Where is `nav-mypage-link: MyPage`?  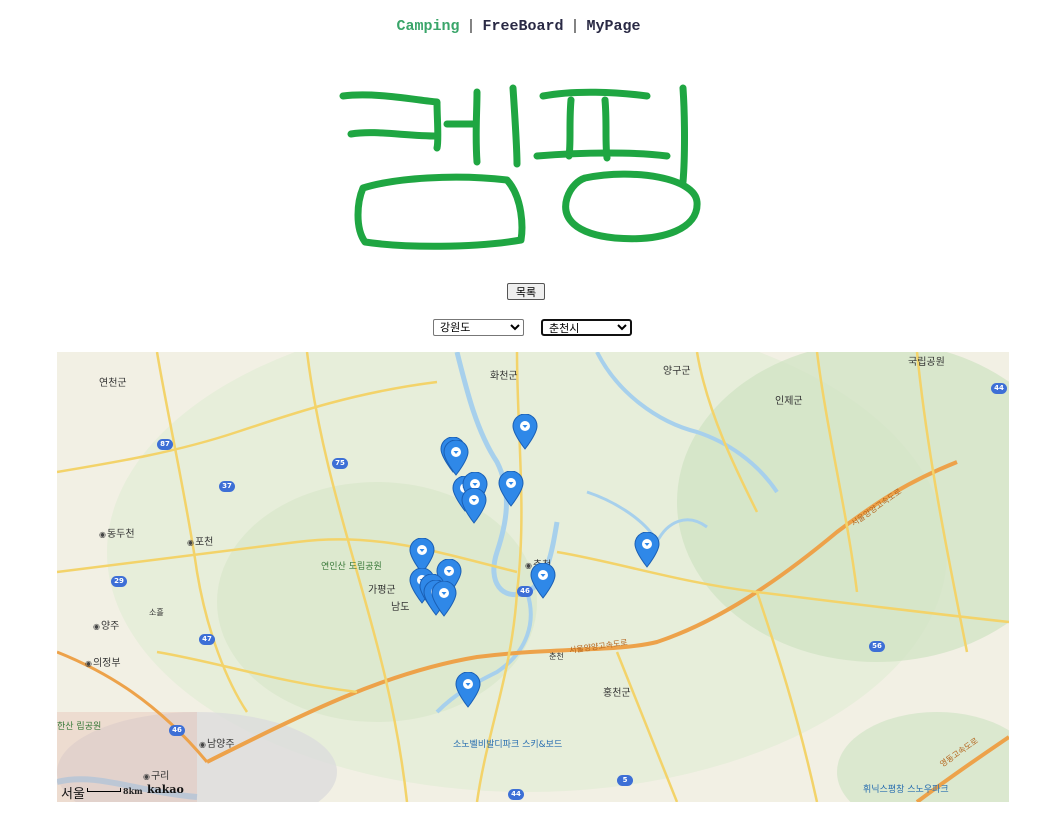 nav-mypage-link: MyPage is located at coordinates (614, 26).